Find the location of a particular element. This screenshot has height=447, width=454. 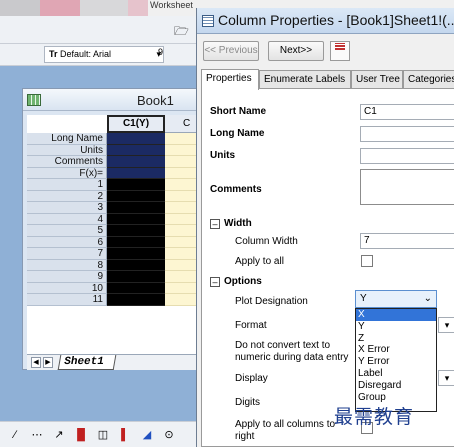

units-label: Units is located at coordinates (222, 155).